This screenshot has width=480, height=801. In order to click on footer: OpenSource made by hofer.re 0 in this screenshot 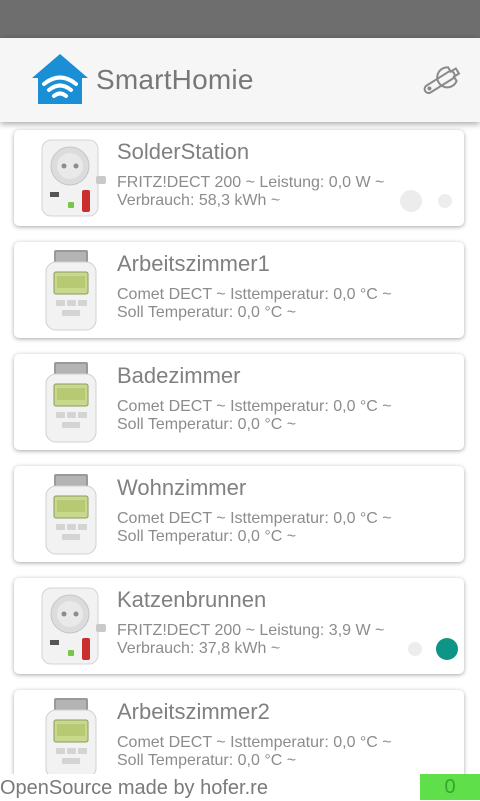, I will do `click(240, 787)`.